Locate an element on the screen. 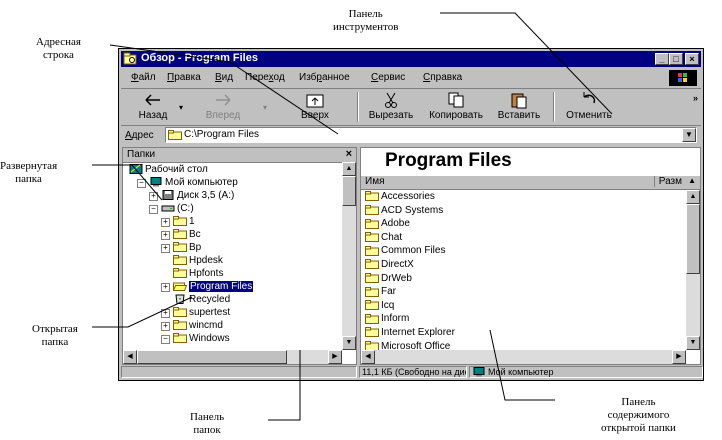 This screenshot has height=440, width=722. forward-label: Вперед is located at coordinates (223, 115).